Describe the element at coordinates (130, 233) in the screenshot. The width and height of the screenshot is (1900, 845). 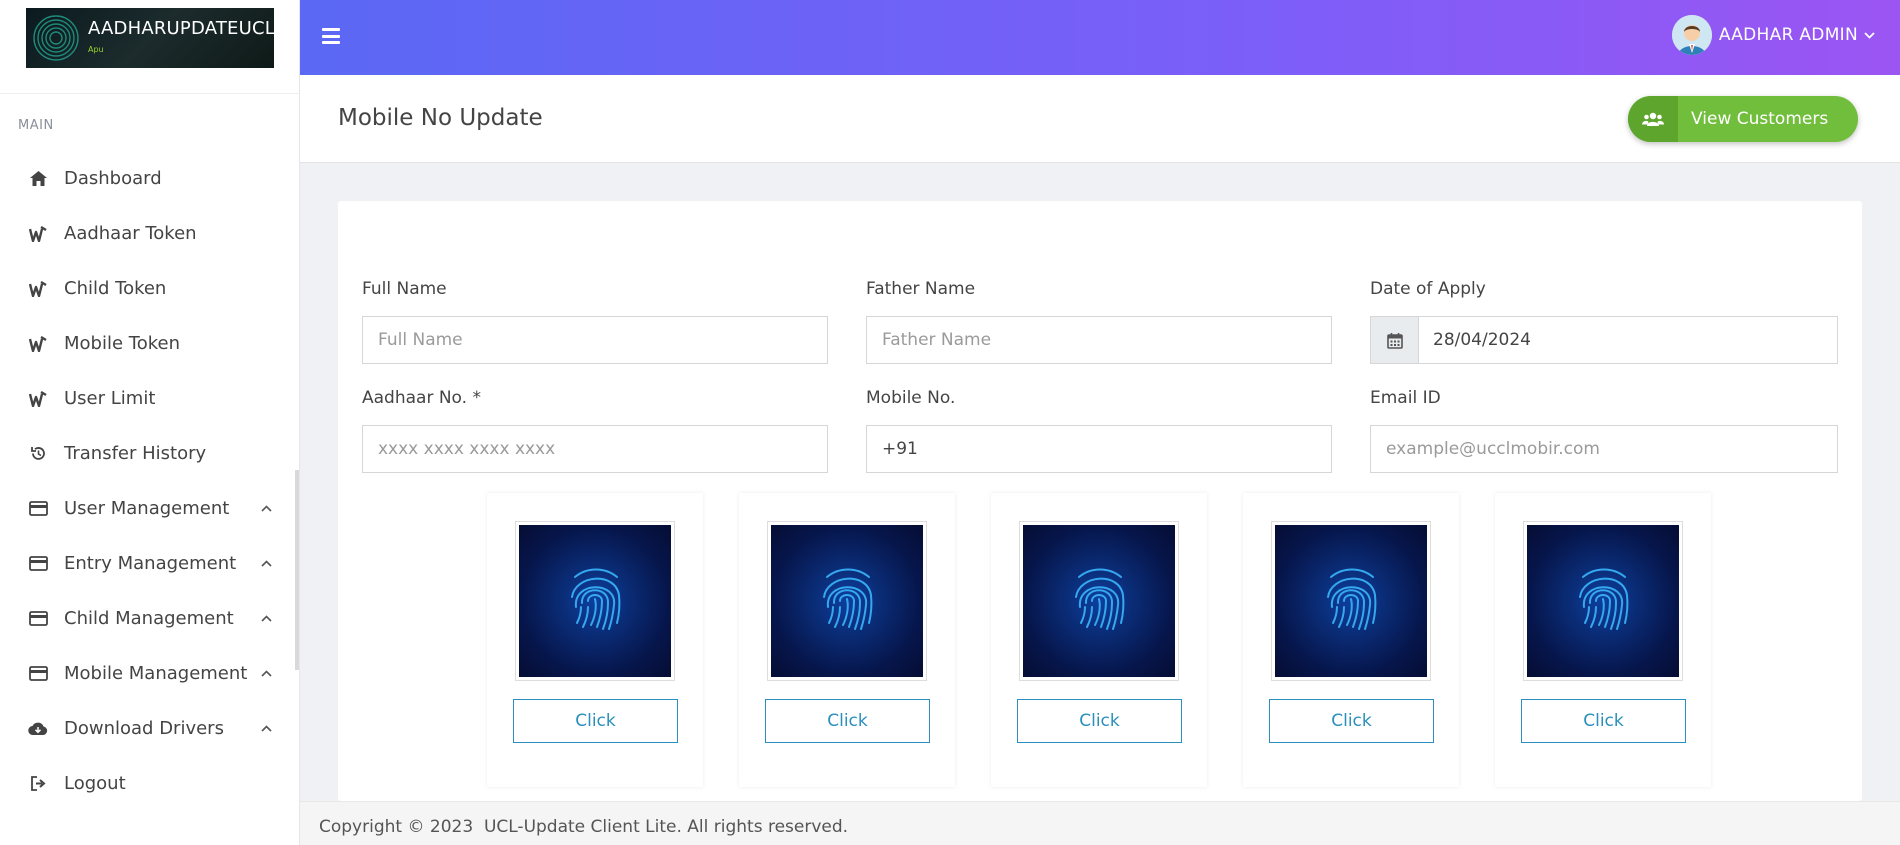
I see `sidebar-item-label: Aadhaar Token` at that location.